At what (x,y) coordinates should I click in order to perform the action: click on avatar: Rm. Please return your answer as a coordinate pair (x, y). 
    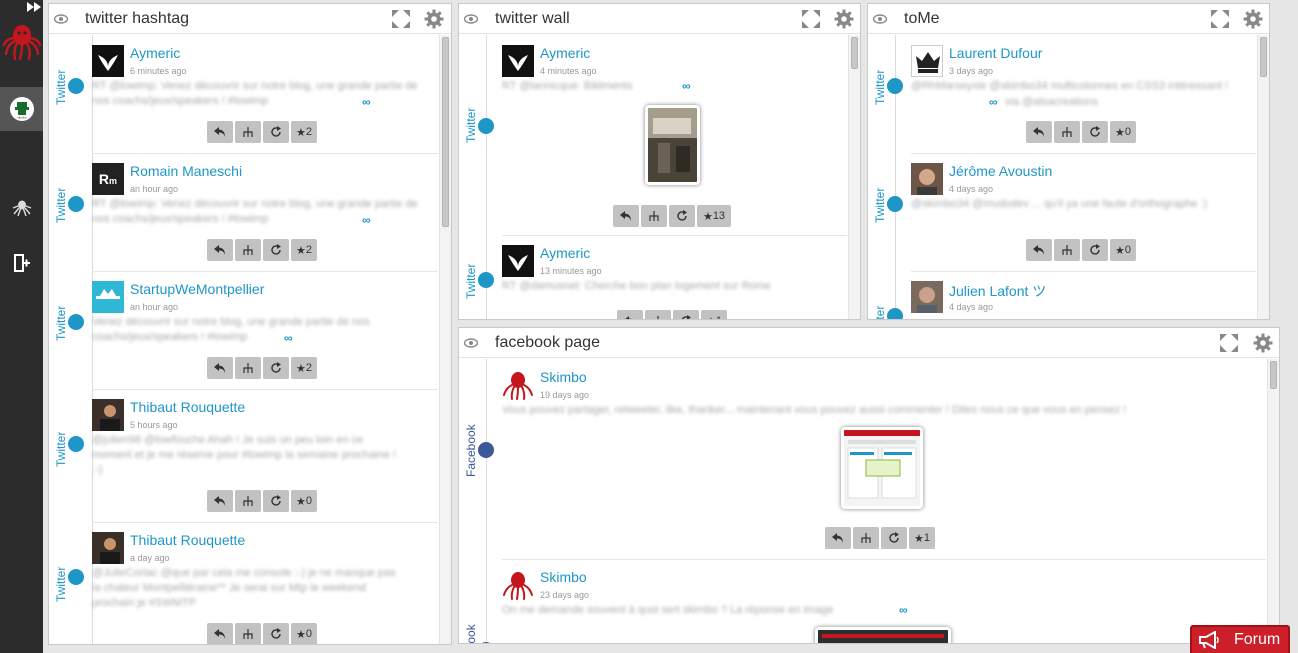
    Looking at the image, I should click on (108, 179).